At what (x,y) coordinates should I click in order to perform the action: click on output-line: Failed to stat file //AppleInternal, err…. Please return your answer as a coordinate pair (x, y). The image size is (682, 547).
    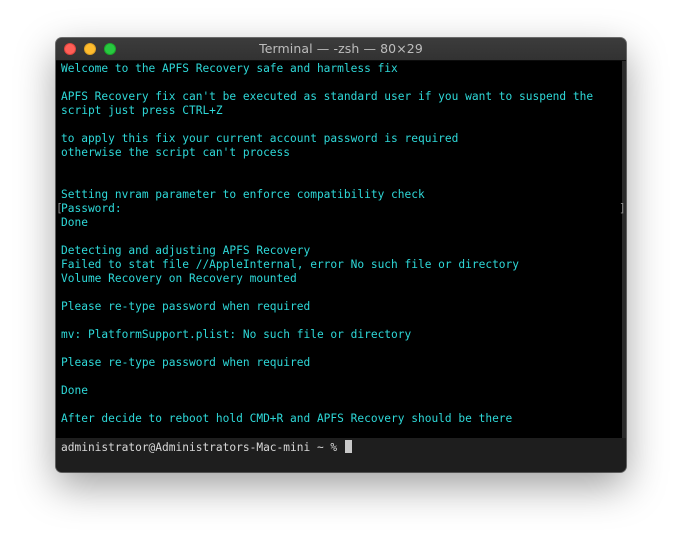
    Looking at the image, I should click on (290, 264).